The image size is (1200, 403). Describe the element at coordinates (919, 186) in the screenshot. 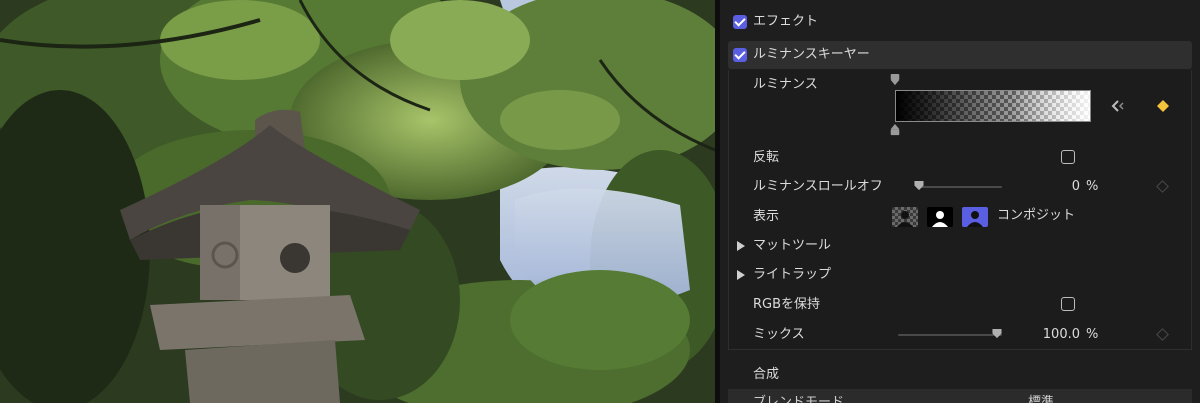

I see `luma-rolloff-slider-thumb` at that location.